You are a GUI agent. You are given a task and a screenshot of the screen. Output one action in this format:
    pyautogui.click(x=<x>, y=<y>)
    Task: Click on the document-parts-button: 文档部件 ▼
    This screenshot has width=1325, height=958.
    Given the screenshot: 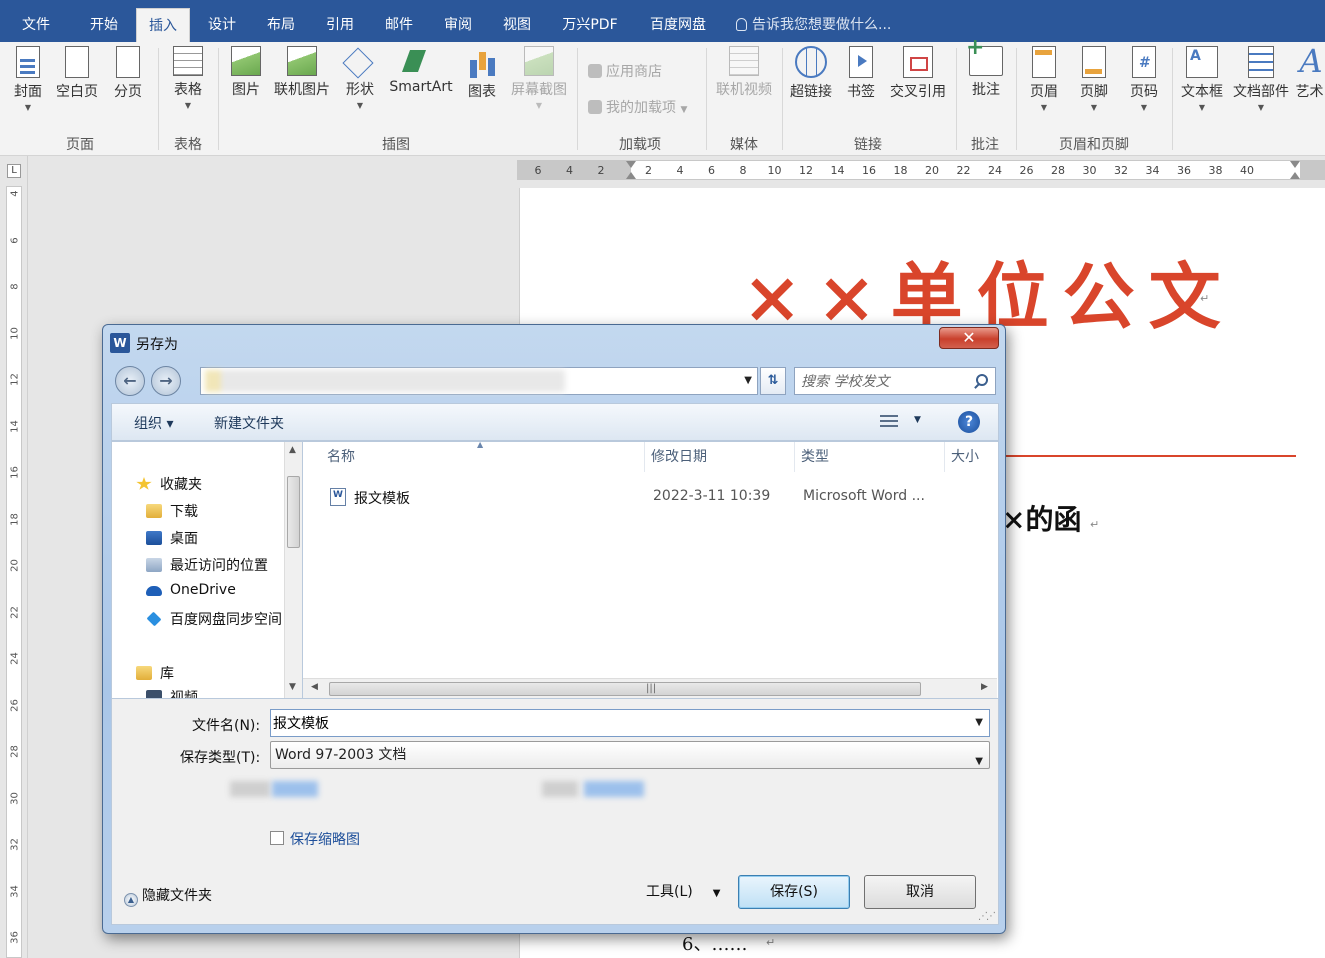 What is the action you would take?
    pyautogui.click(x=1261, y=79)
    